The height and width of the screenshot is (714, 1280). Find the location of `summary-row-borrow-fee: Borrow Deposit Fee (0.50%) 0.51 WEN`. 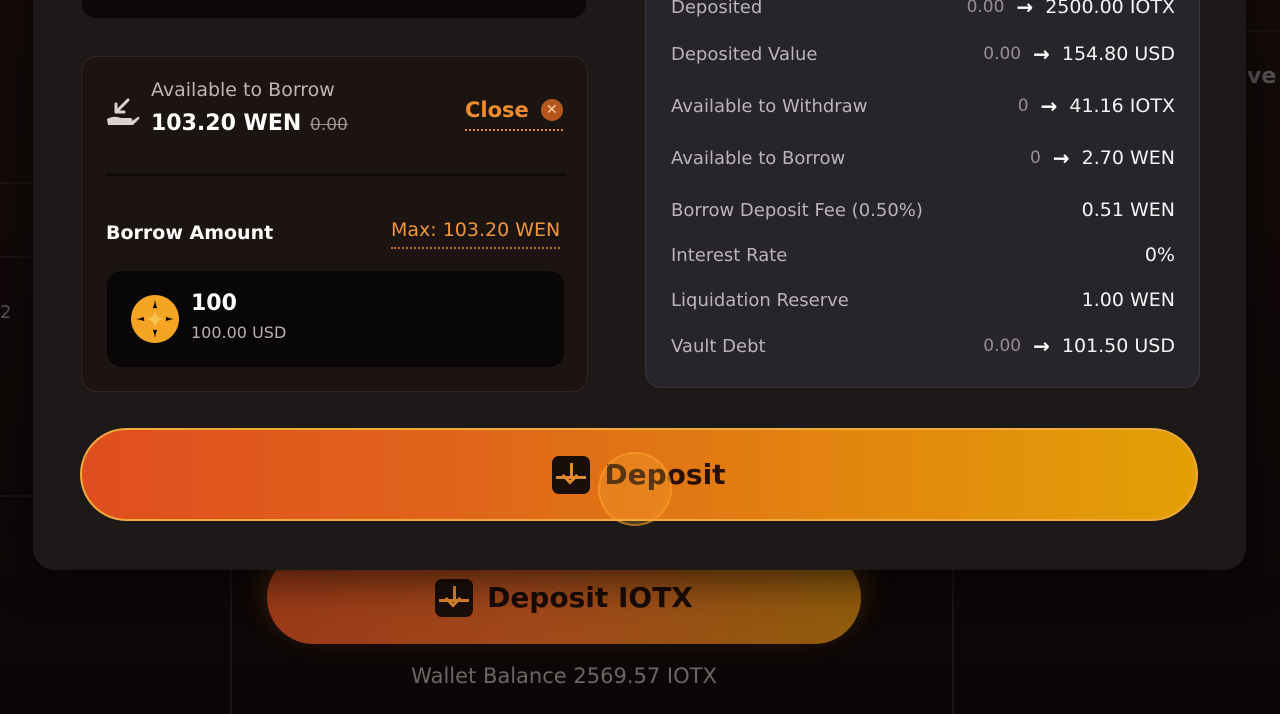

summary-row-borrow-fee: Borrow Deposit Fee (0.50%) 0.51 WEN is located at coordinates (923, 210).